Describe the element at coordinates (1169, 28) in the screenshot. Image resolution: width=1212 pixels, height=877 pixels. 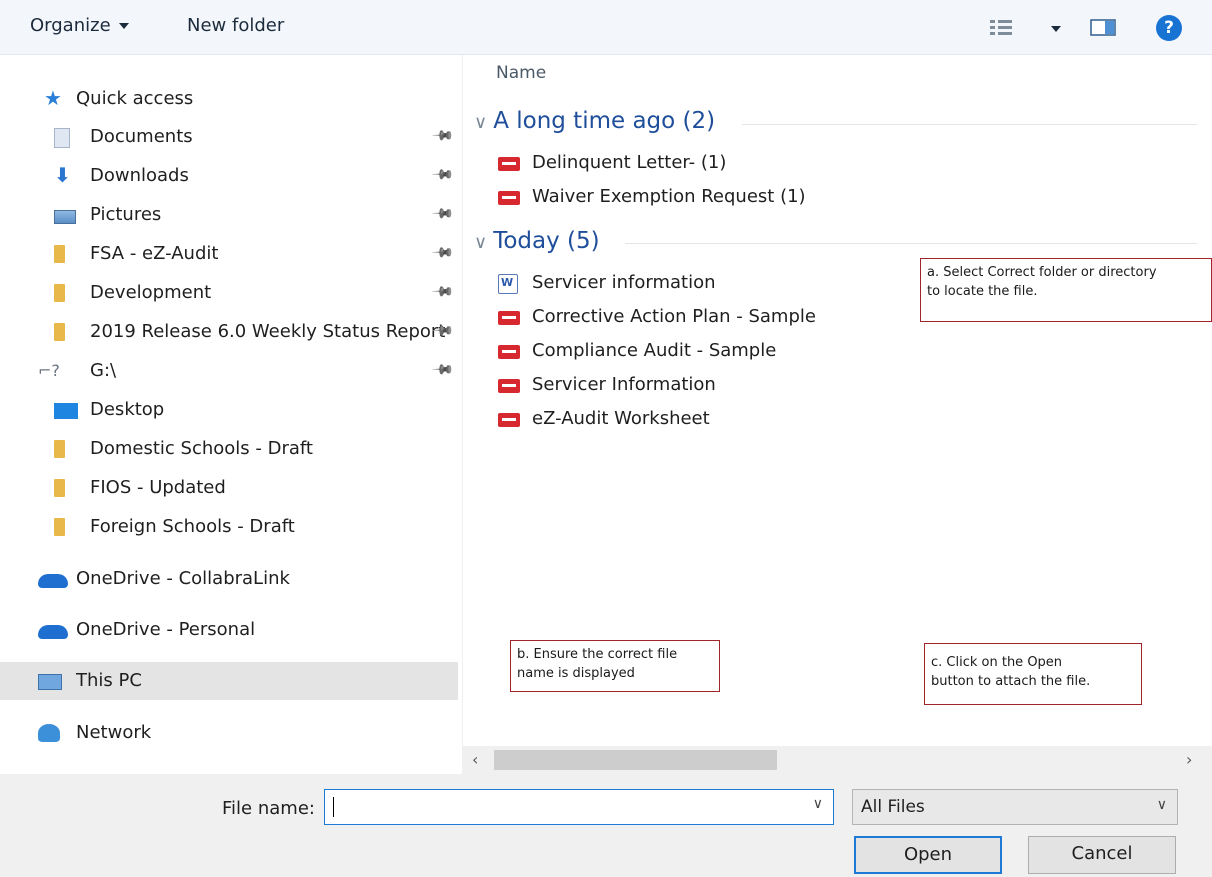
I see `help-icon: ?` at that location.